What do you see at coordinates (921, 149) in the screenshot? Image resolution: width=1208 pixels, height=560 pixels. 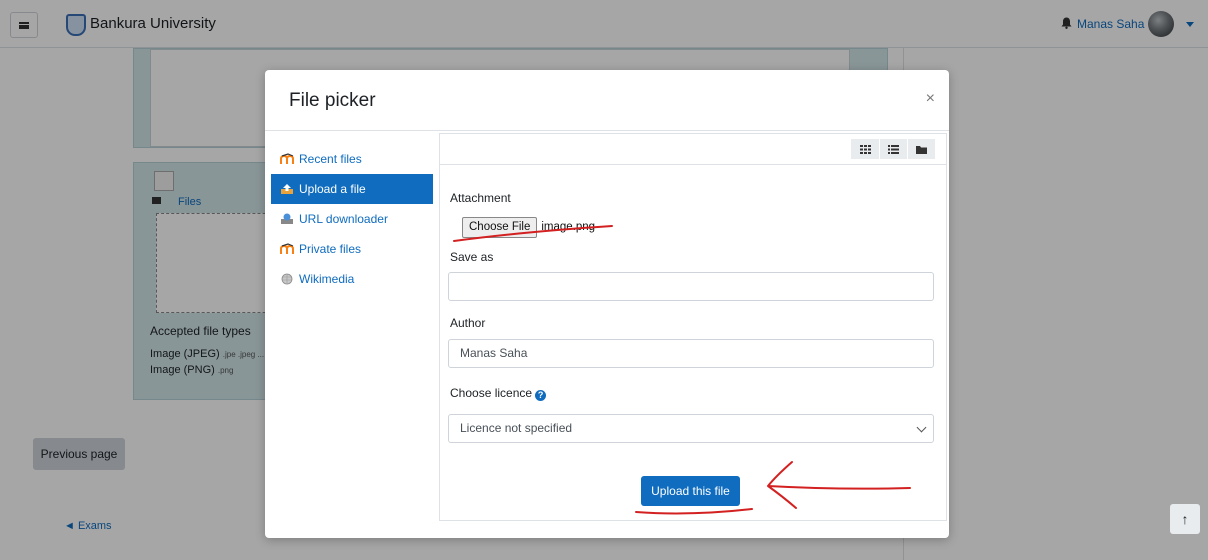 I see `folder-view-icon` at bounding box center [921, 149].